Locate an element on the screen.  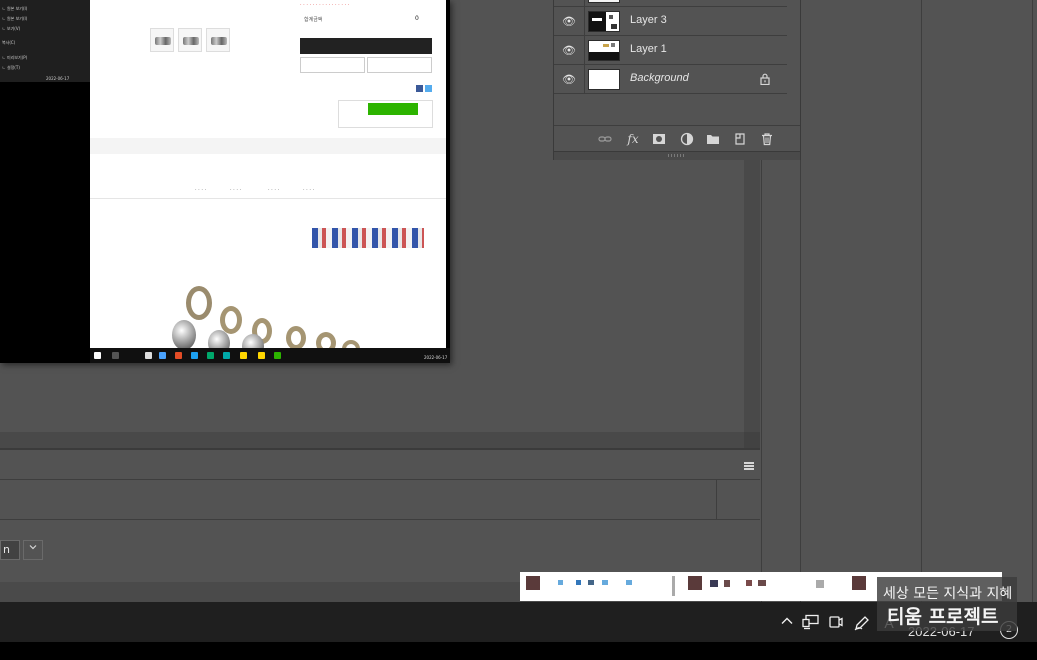
tab-divider is located at coordinates (268, 198).